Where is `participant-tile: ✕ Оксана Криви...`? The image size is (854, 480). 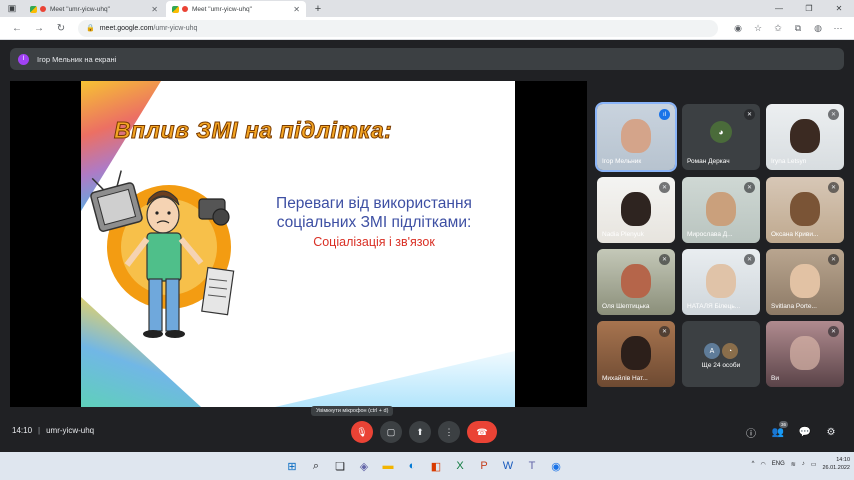 participant-tile: ✕ Оксана Криви... is located at coordinates (805, 210).